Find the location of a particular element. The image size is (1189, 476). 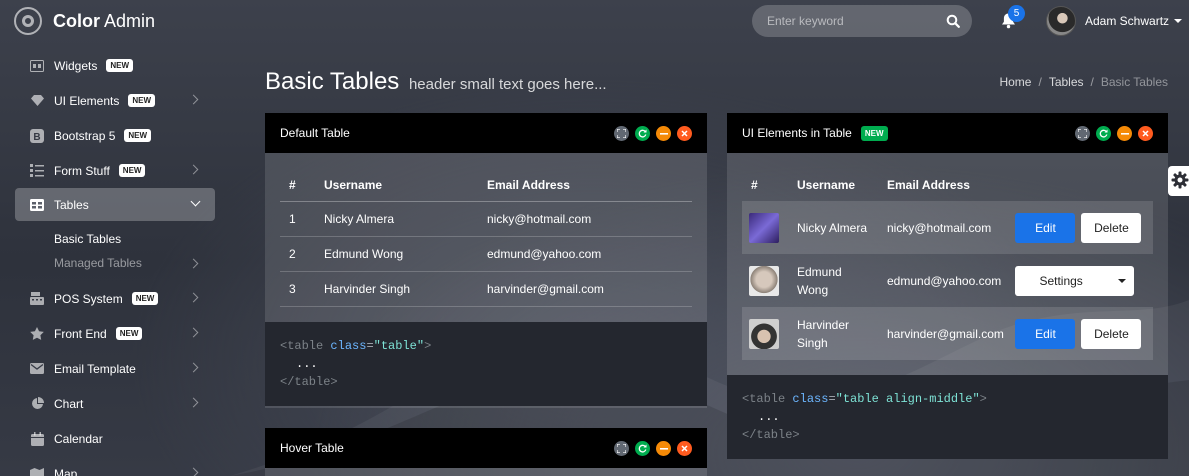

star-icon is located at coordinates (37, 334).